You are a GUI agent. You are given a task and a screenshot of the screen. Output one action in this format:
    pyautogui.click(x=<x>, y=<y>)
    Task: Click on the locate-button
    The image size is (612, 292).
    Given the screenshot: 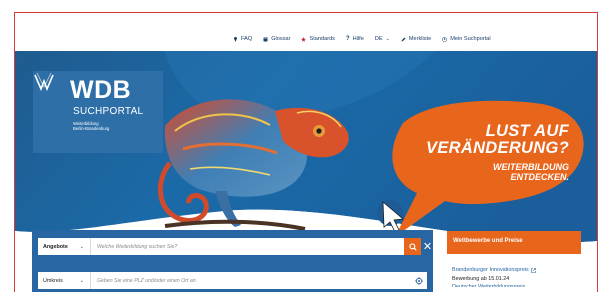 What is the action you would take?
    pyautogui.click(x=418, y=280)
    